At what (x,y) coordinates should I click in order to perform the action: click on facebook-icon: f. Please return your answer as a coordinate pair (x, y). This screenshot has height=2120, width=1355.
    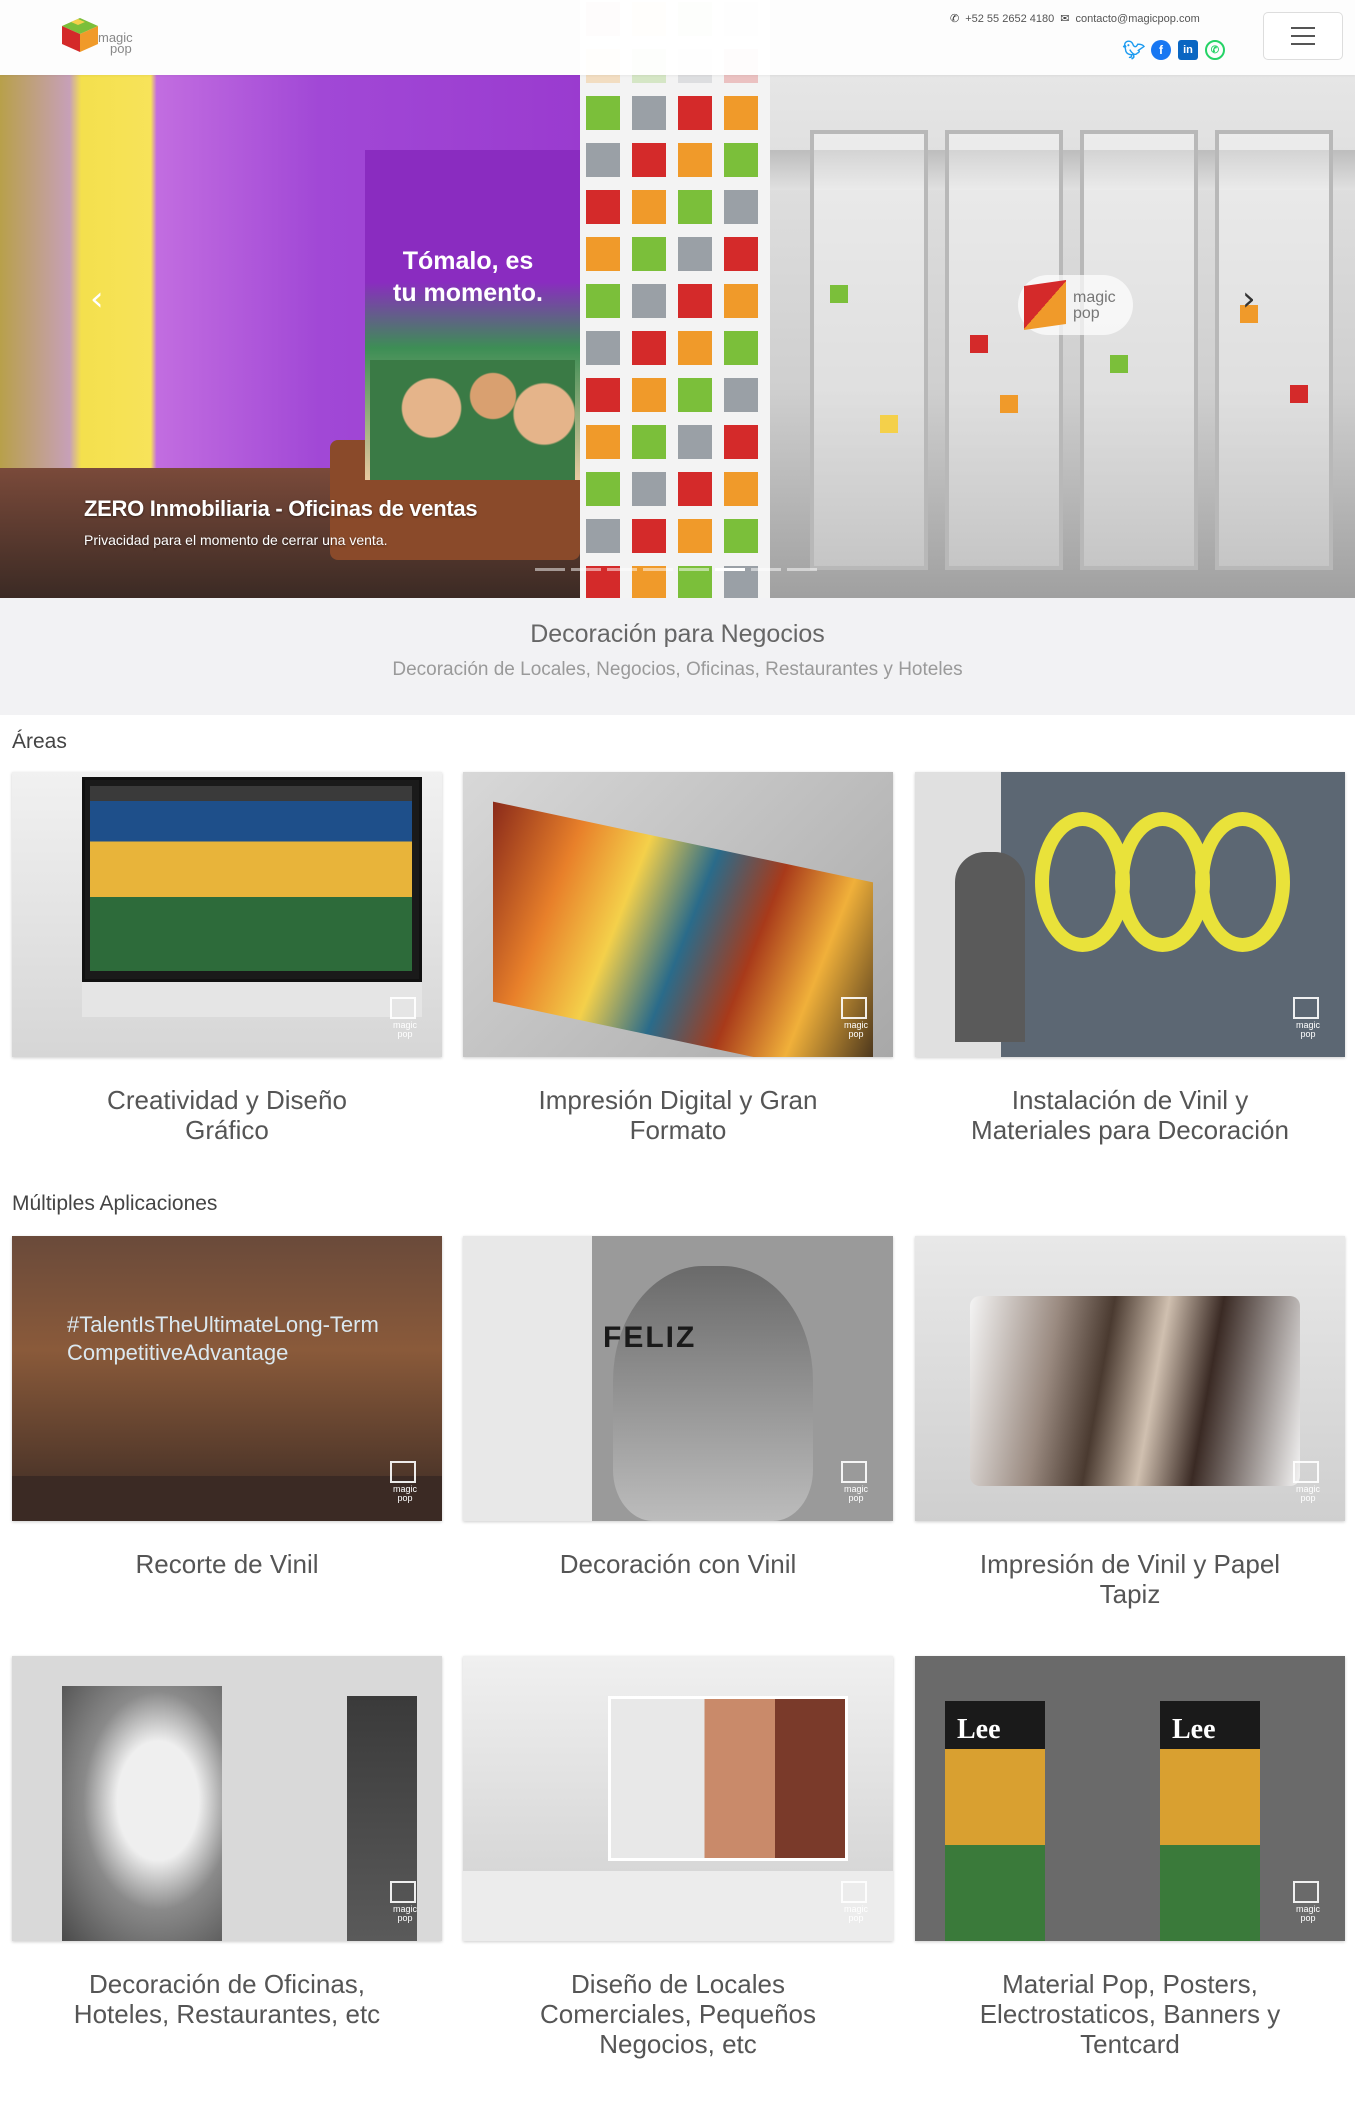
    Looking at the image, I should click on (1161, 50).